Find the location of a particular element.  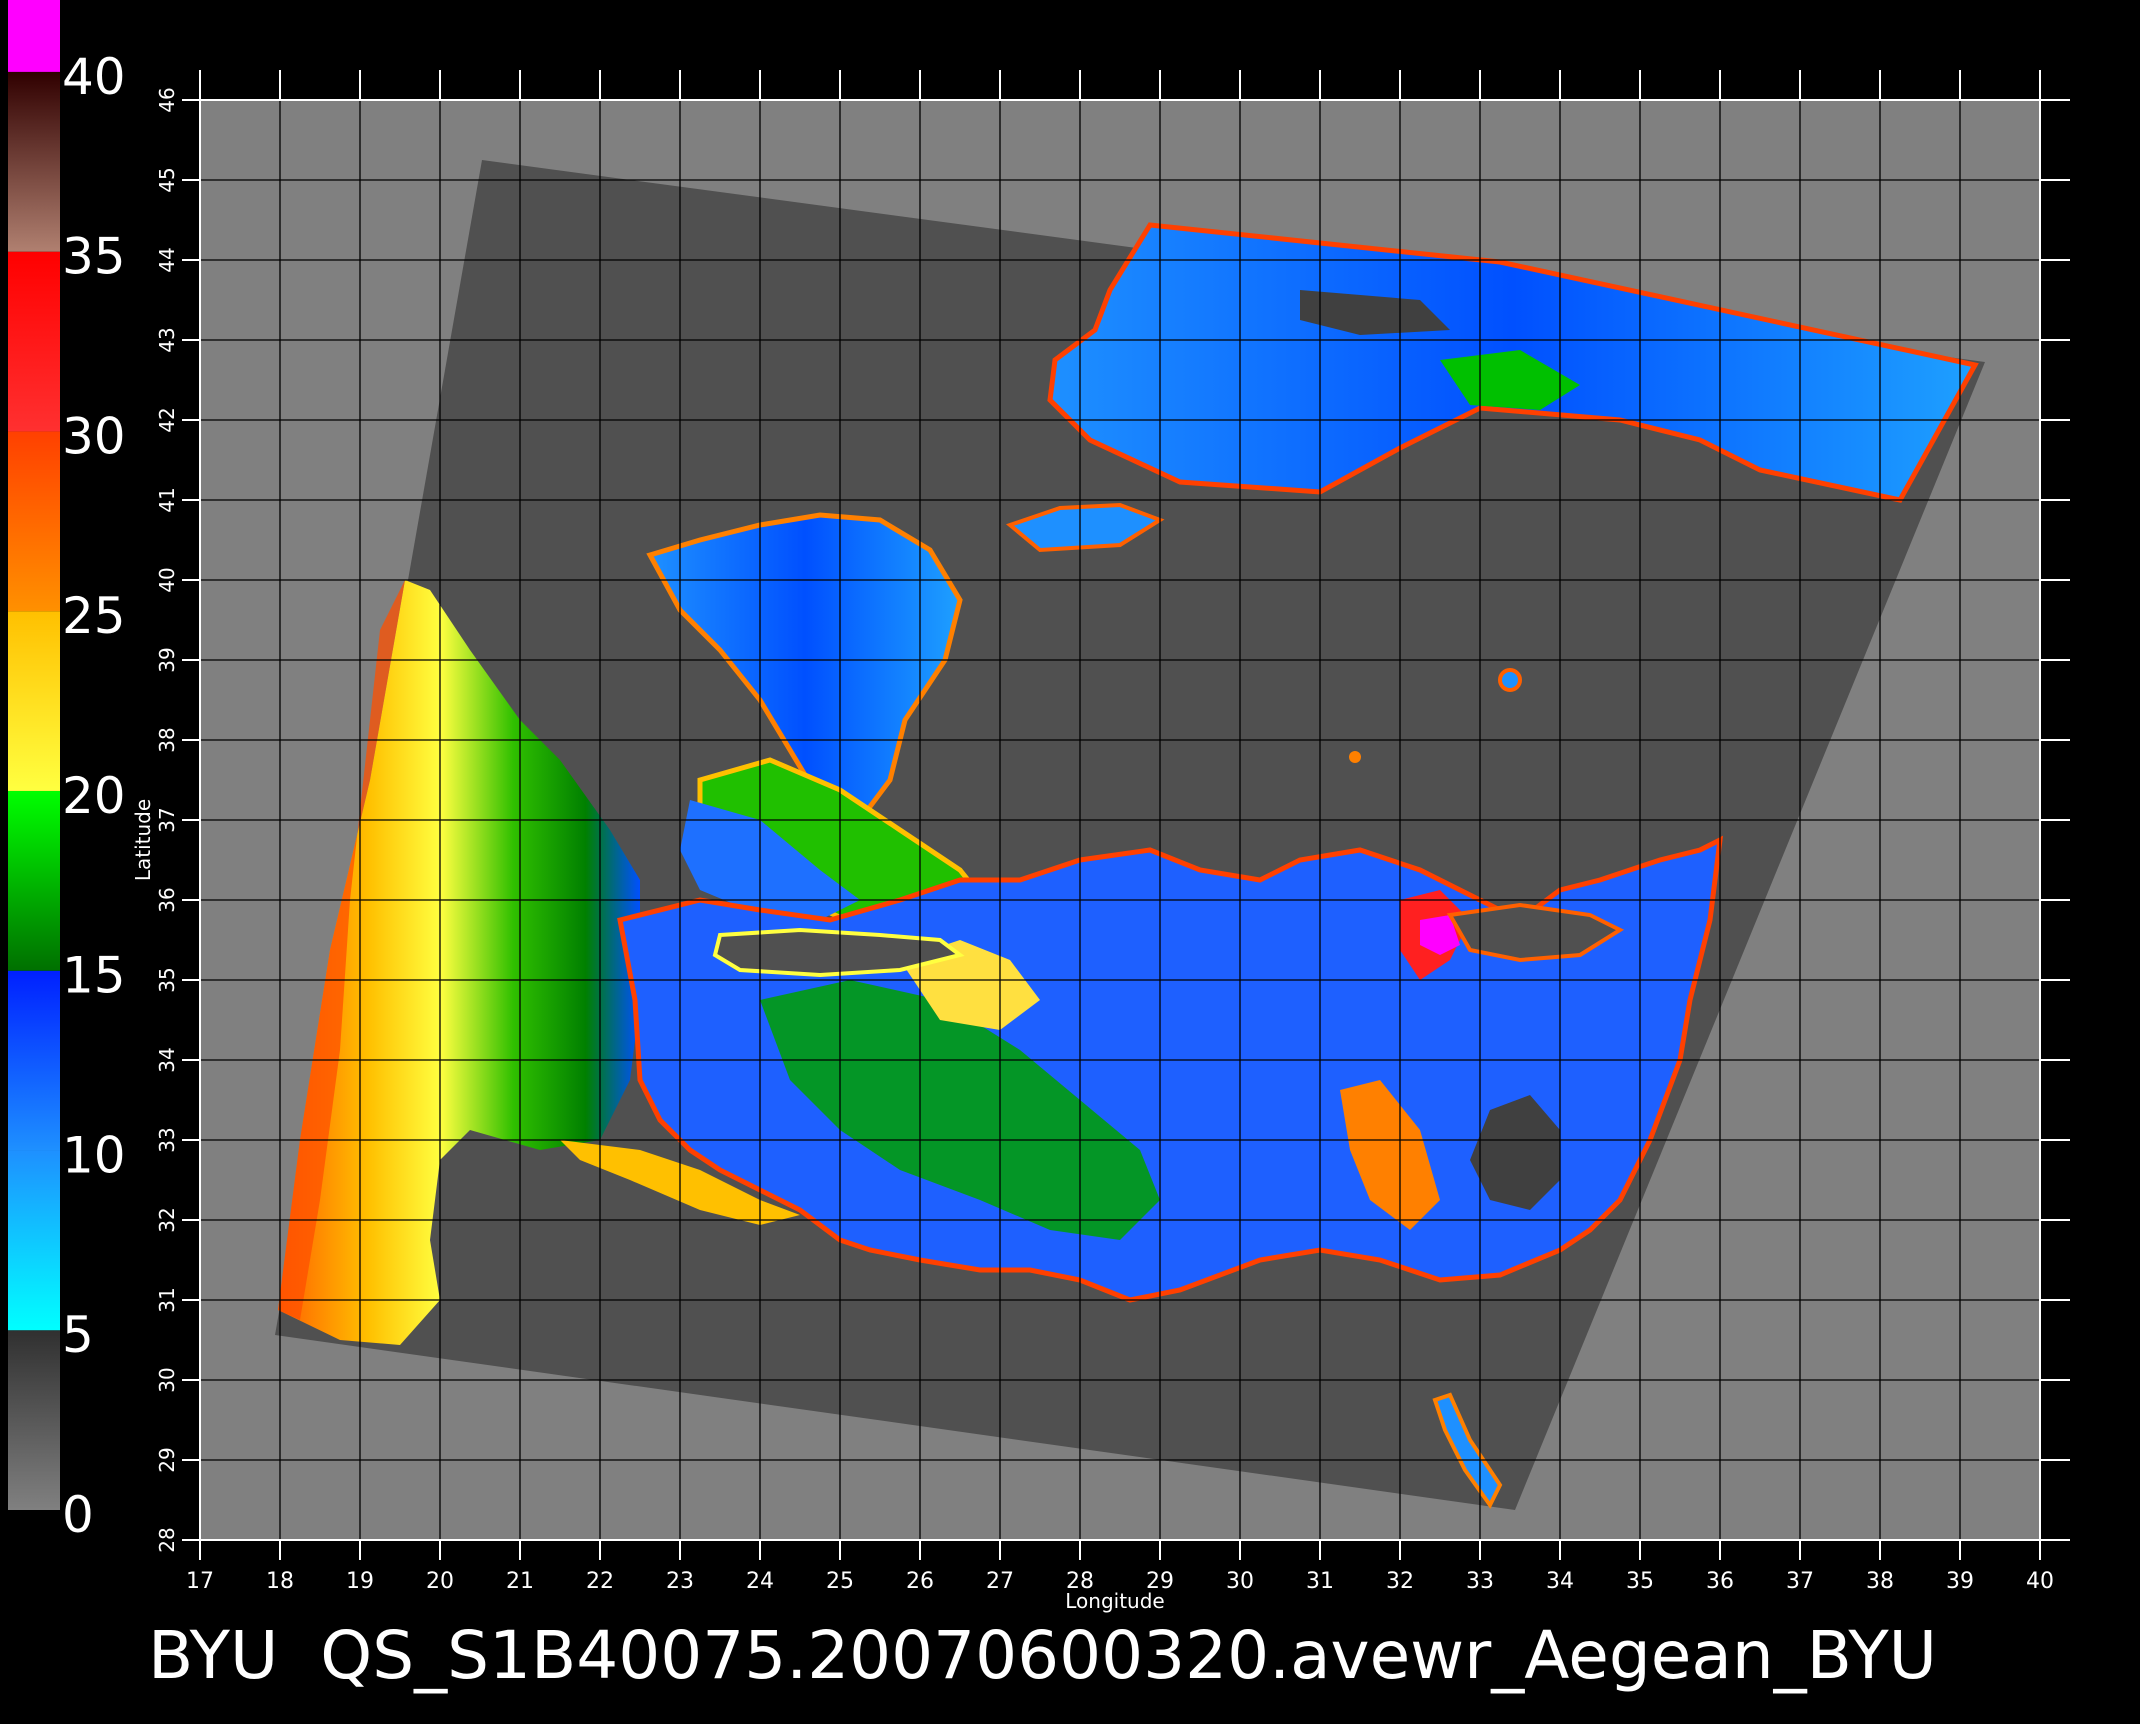

x-tick-label: 39 is located at coordinates (1960, 1581).